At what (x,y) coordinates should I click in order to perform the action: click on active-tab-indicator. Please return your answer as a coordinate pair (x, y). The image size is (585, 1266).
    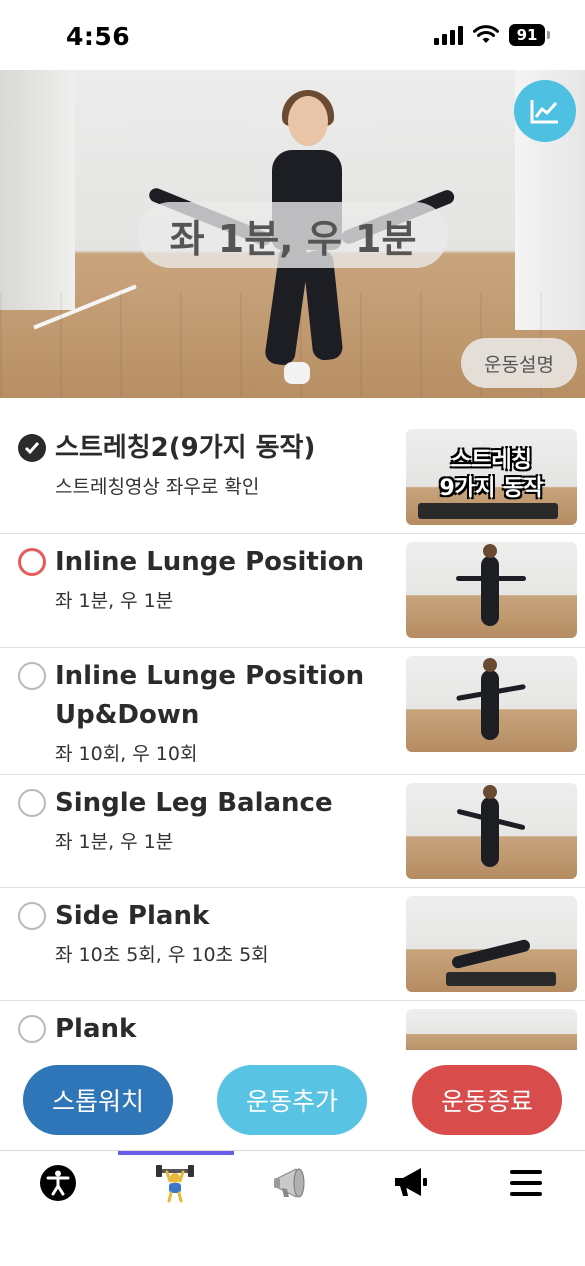
    Looking at the image, I should click on (176, 1153).